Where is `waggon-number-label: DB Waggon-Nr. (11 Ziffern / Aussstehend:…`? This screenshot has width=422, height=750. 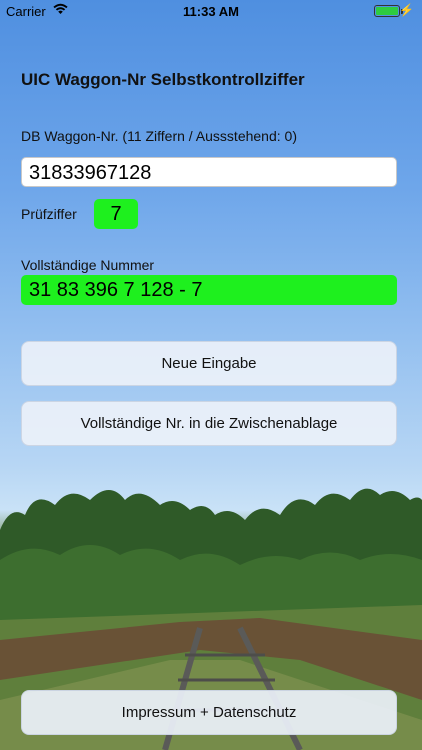
waggon-number-label: DB Waggon-Nr. (11 Ziffern / Aussstehend:… is located at coordinates (159, 136).